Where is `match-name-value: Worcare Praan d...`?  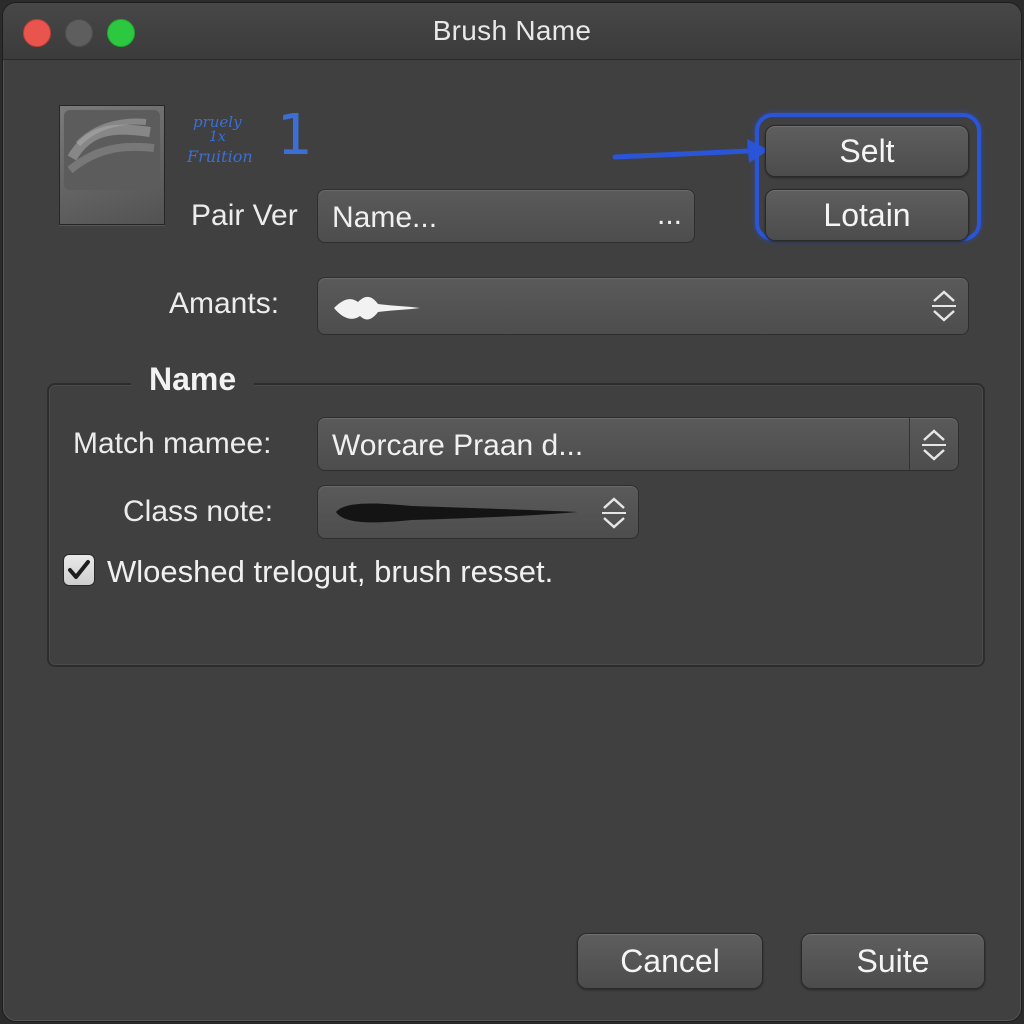 match-name-value: Worcare Praan d... is located at coordinates (458, 445).